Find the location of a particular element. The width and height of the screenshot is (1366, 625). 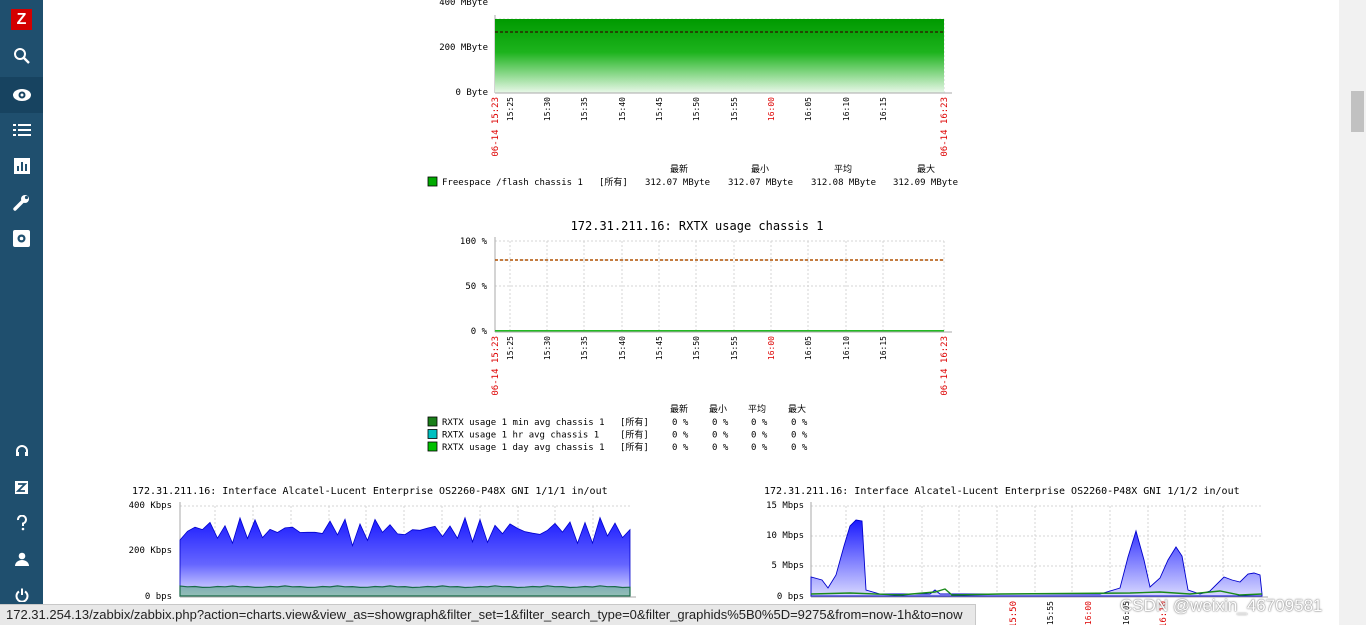

y-label: 5 Mbps is located at coordinates (787, 566).